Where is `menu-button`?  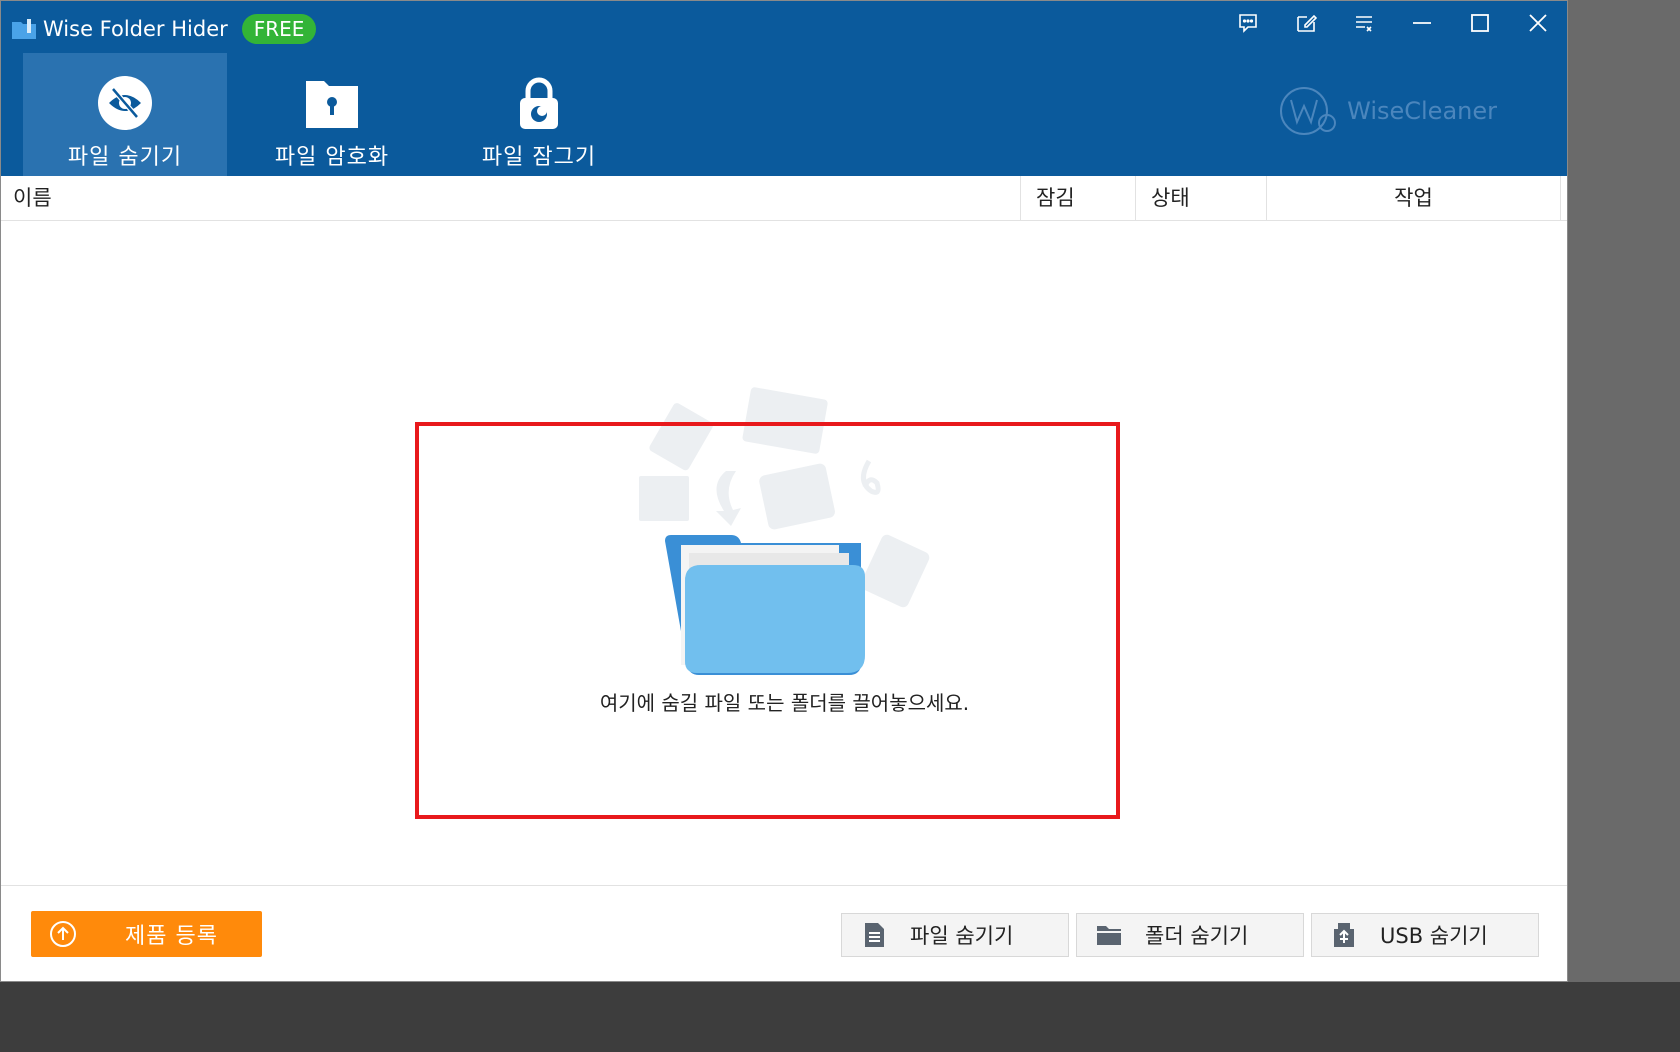 menu-button is located at coordinates (1364, 23).